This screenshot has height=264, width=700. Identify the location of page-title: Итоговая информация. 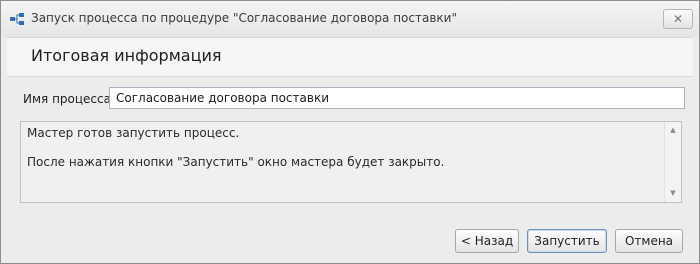
(126, 55).